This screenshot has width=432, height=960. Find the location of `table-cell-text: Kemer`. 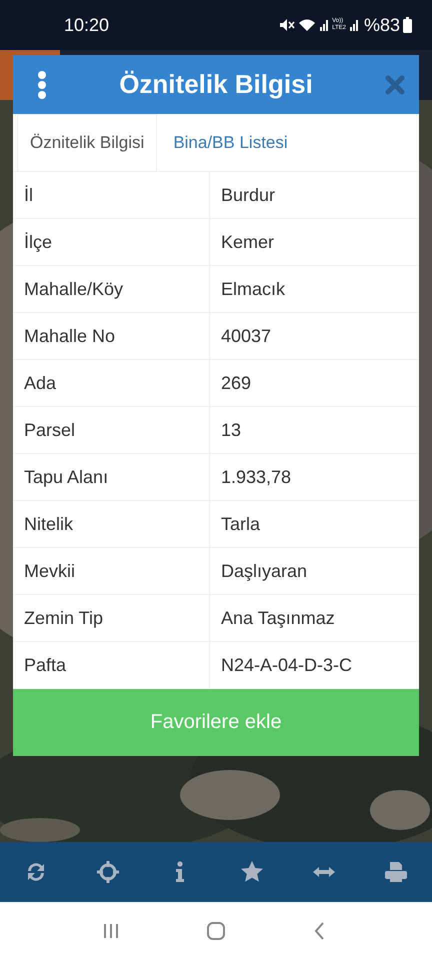

table-cell-text: Kemer is located at coordinates (248, 242).